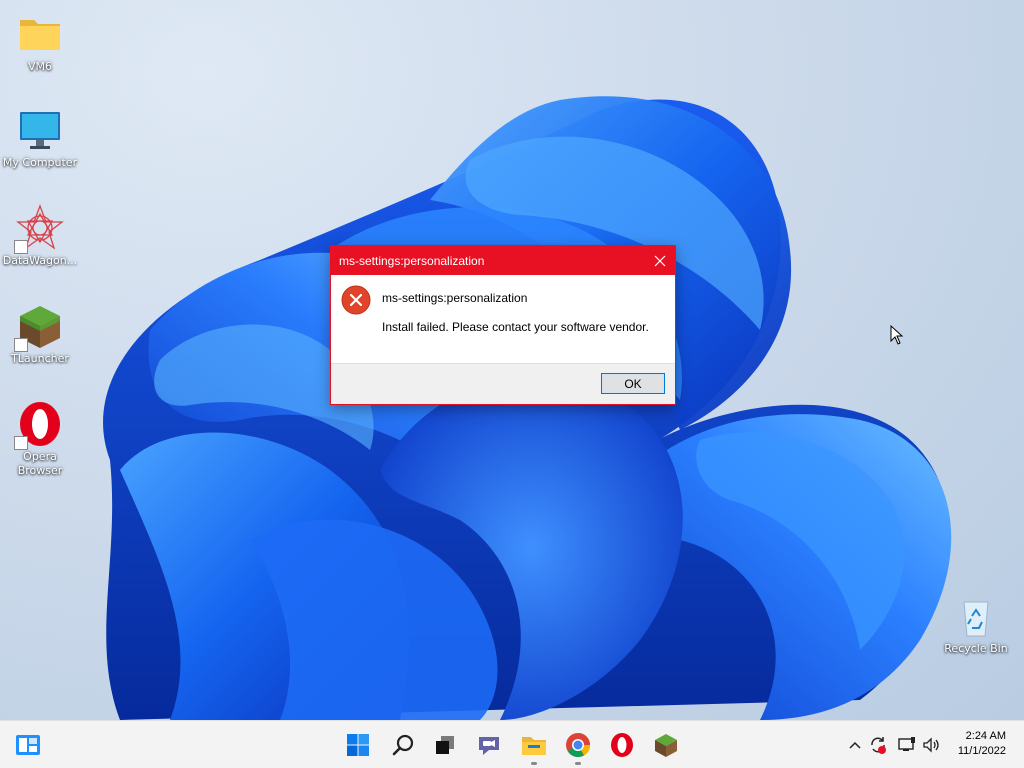 This screenshot has height=768, width=1024. What do you see at coordinates (897, 335) in the screenshot?
I see `mouse-cursor-icon` at bounding box center [897, 335].